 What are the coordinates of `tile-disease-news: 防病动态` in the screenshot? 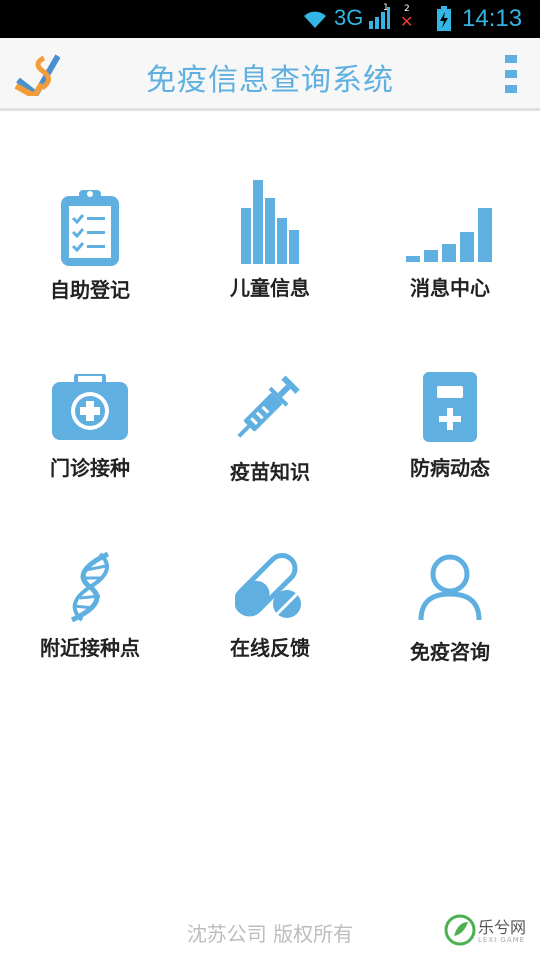 It's located at (450, 440).